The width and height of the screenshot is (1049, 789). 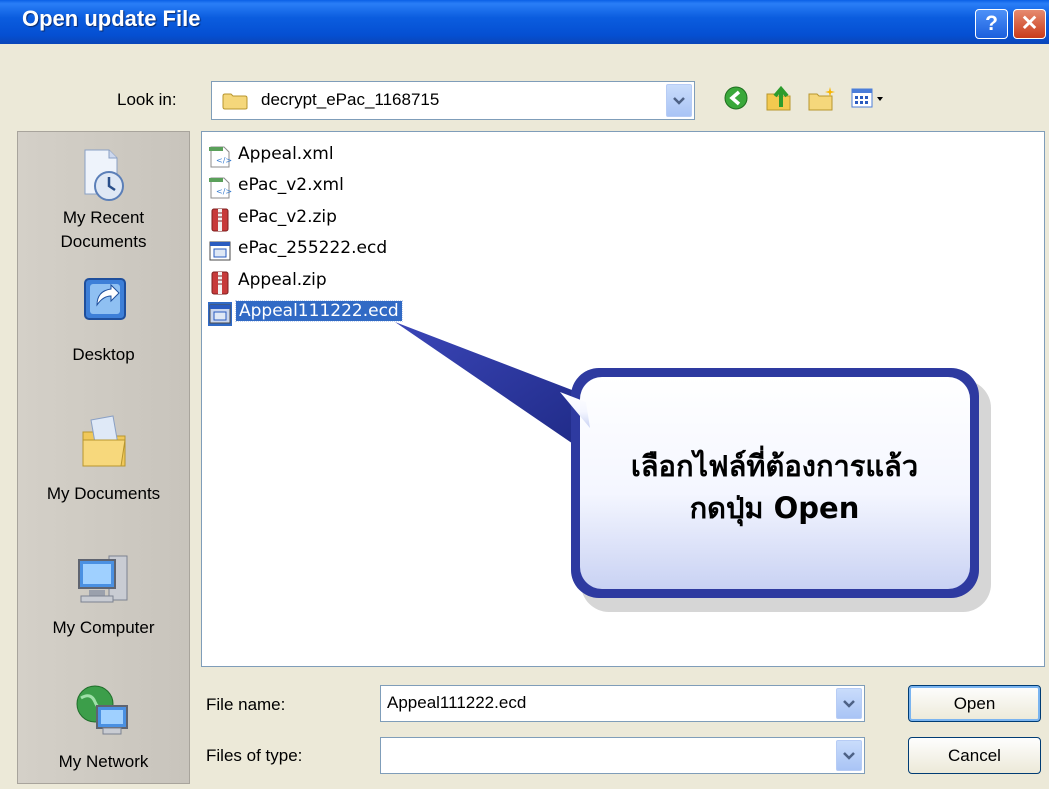 What do you see at coordinates (974, 703) in the screenshot?
I see `open-button: Open` at bounding box center [974, 703].